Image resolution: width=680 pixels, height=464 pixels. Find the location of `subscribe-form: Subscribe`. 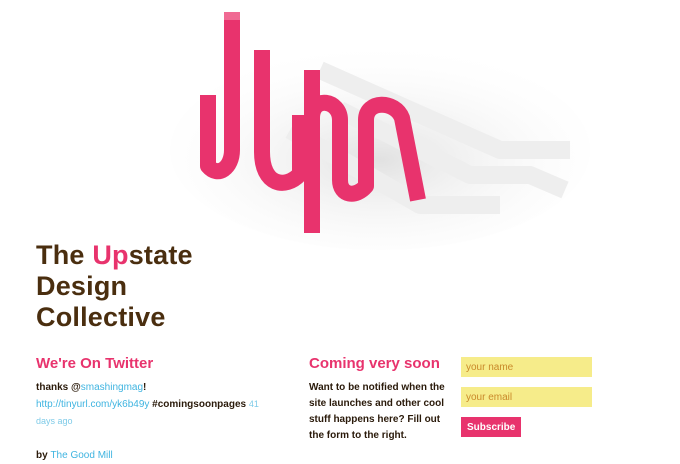

subscribe-form: Subscribe is located at coordinates (527, 397).